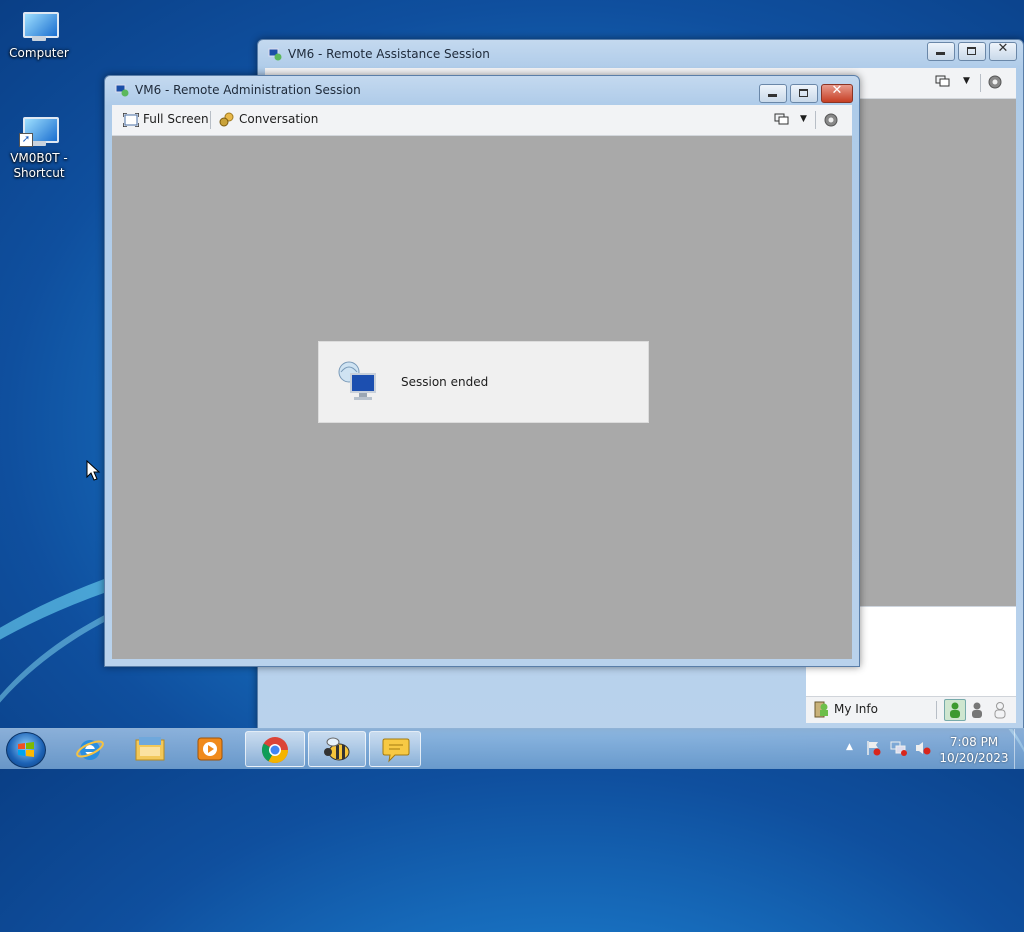 The height and width of the screenshot is (932, 1024). I want to click on show-hidden-icons-button: ▲, so click(849, 747).